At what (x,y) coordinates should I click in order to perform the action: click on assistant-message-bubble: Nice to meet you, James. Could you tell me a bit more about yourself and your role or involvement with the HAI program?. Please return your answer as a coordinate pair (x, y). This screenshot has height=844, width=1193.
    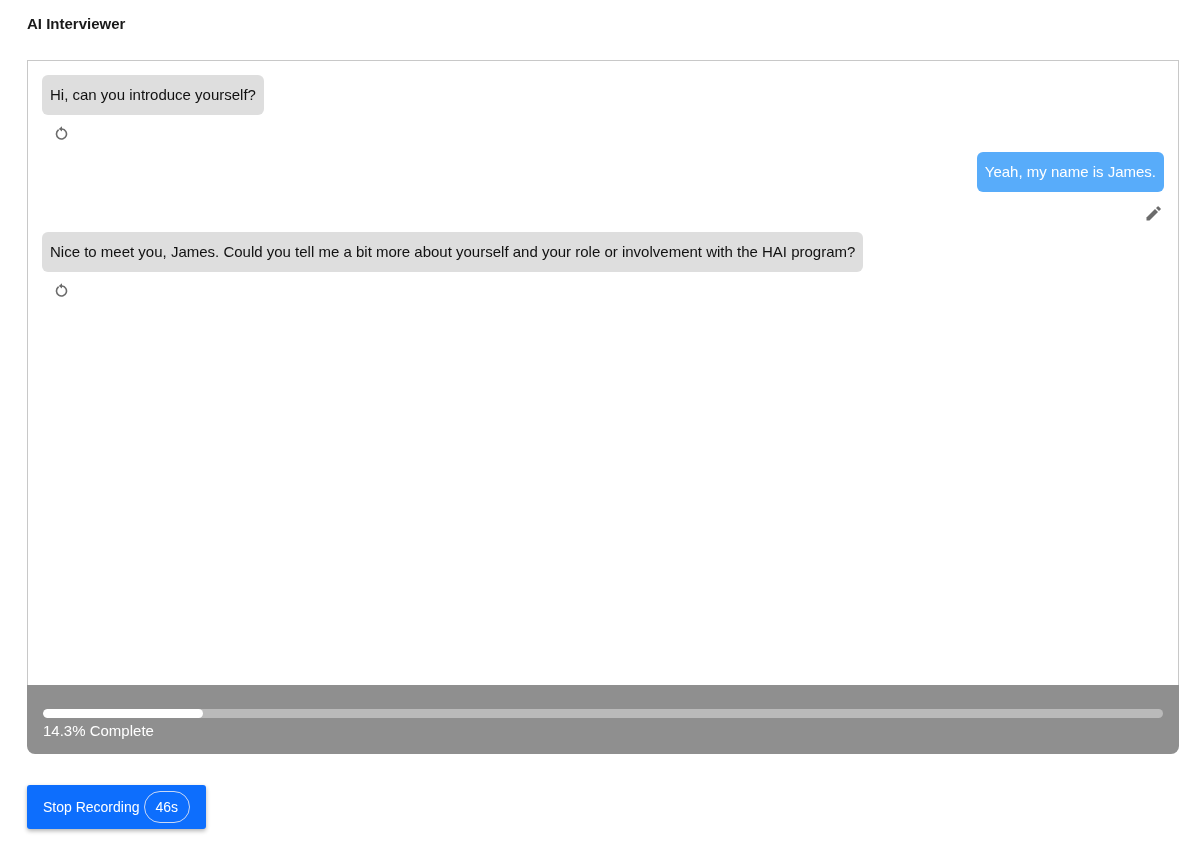
    Looking at the image, I should click on (453, 252).